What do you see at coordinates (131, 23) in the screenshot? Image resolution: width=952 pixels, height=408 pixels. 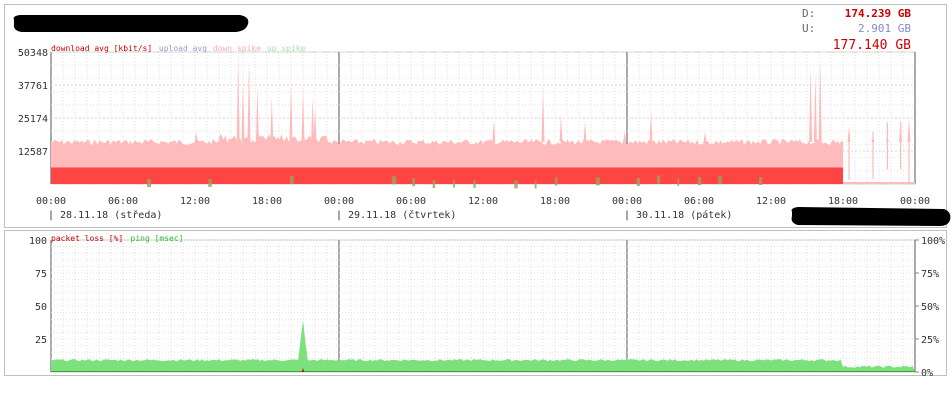 I see `redacted-title` at bounding box center [131, 23].